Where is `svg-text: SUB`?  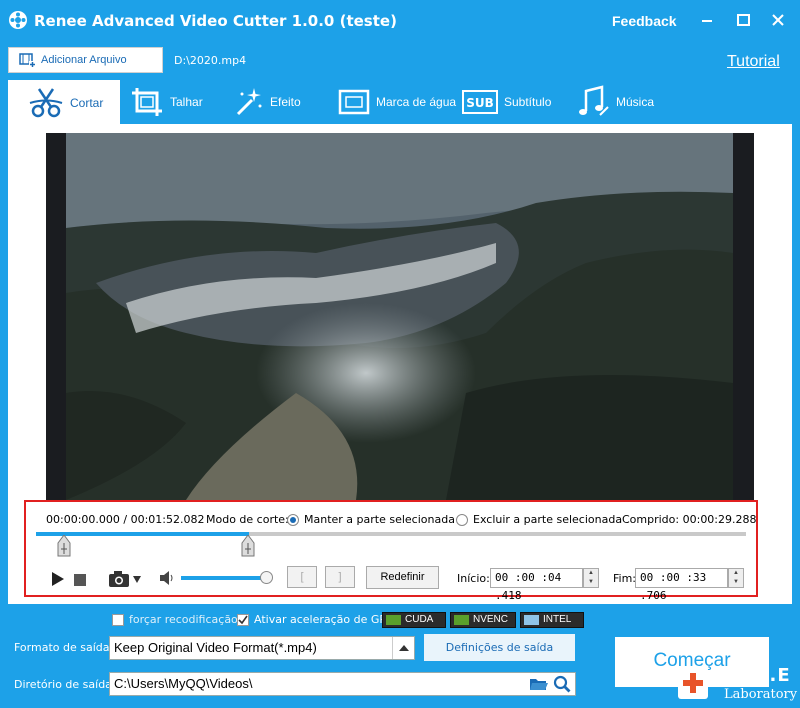 svg-text: SUB is located at coordinates (480, 103).